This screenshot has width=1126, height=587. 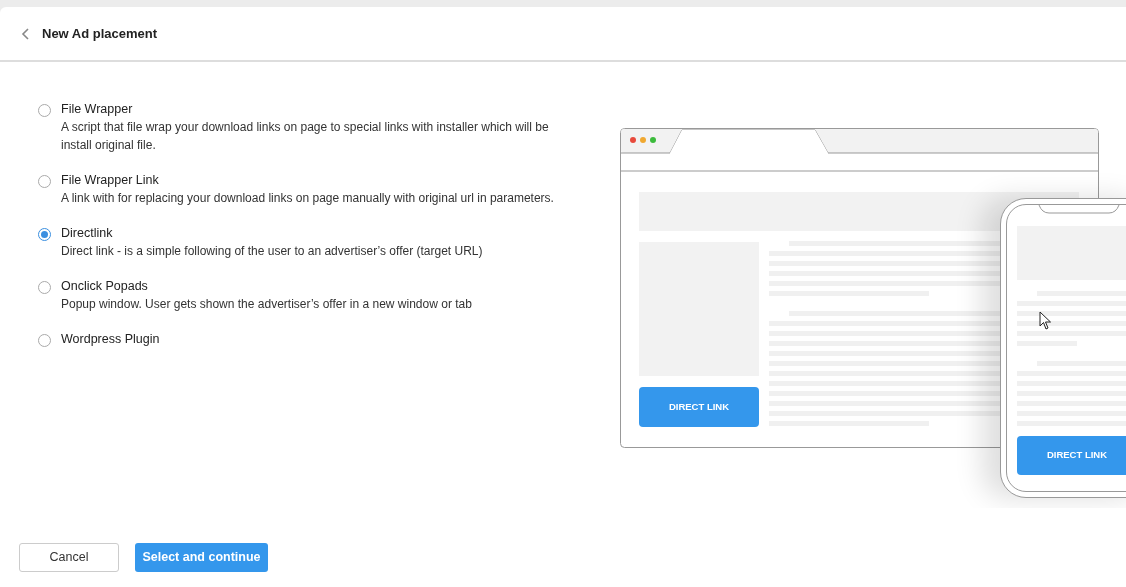 What do you see at coordinates (100, 33) in the screenshot?
I see `page-title: New Ad placement` at bounding box center [100, 33].